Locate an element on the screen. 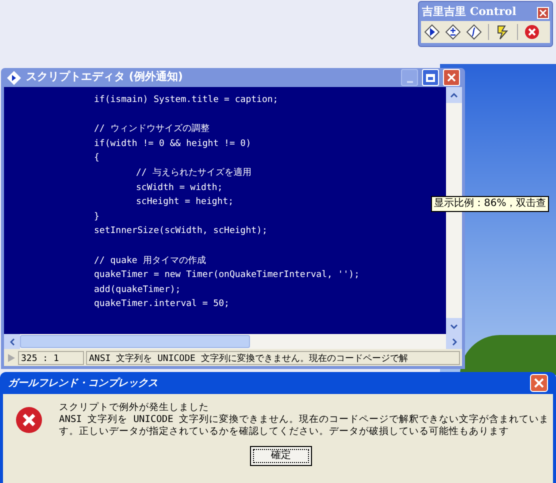 This screenshot has width=556, height=483. integral-button is located at coordinates (474, 32).